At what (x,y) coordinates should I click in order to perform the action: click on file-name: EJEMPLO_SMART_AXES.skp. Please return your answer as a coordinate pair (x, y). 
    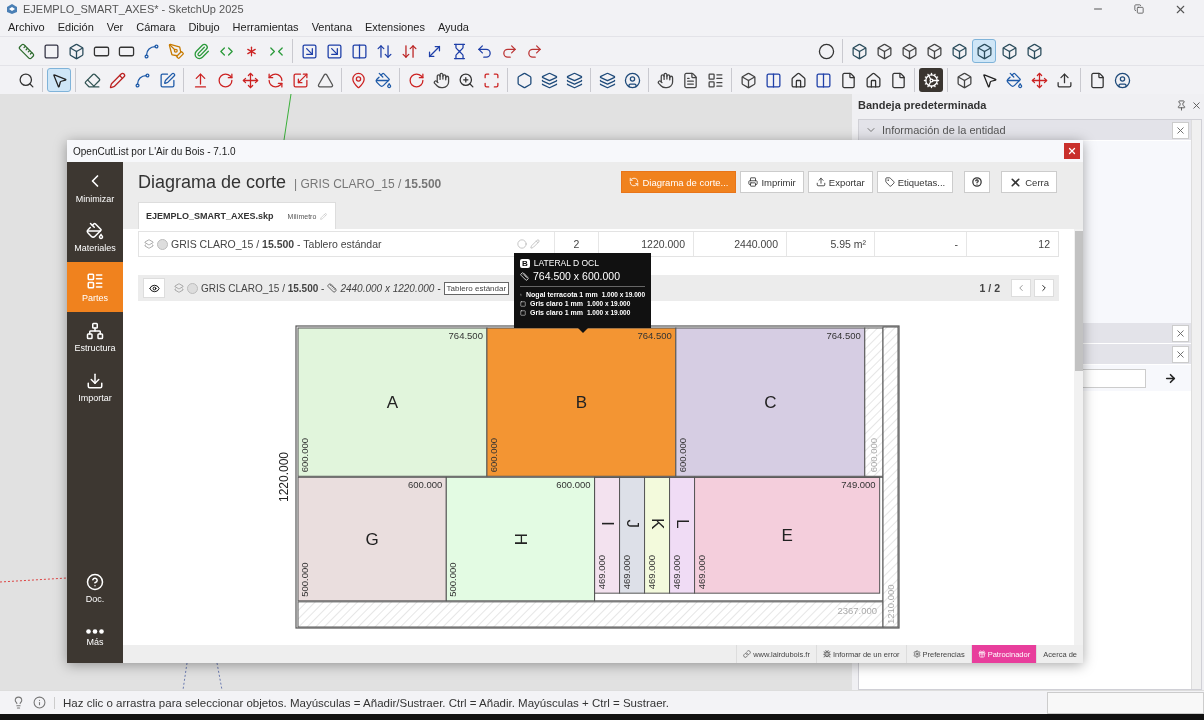
    Looking at the image, I should click on (210, 216).